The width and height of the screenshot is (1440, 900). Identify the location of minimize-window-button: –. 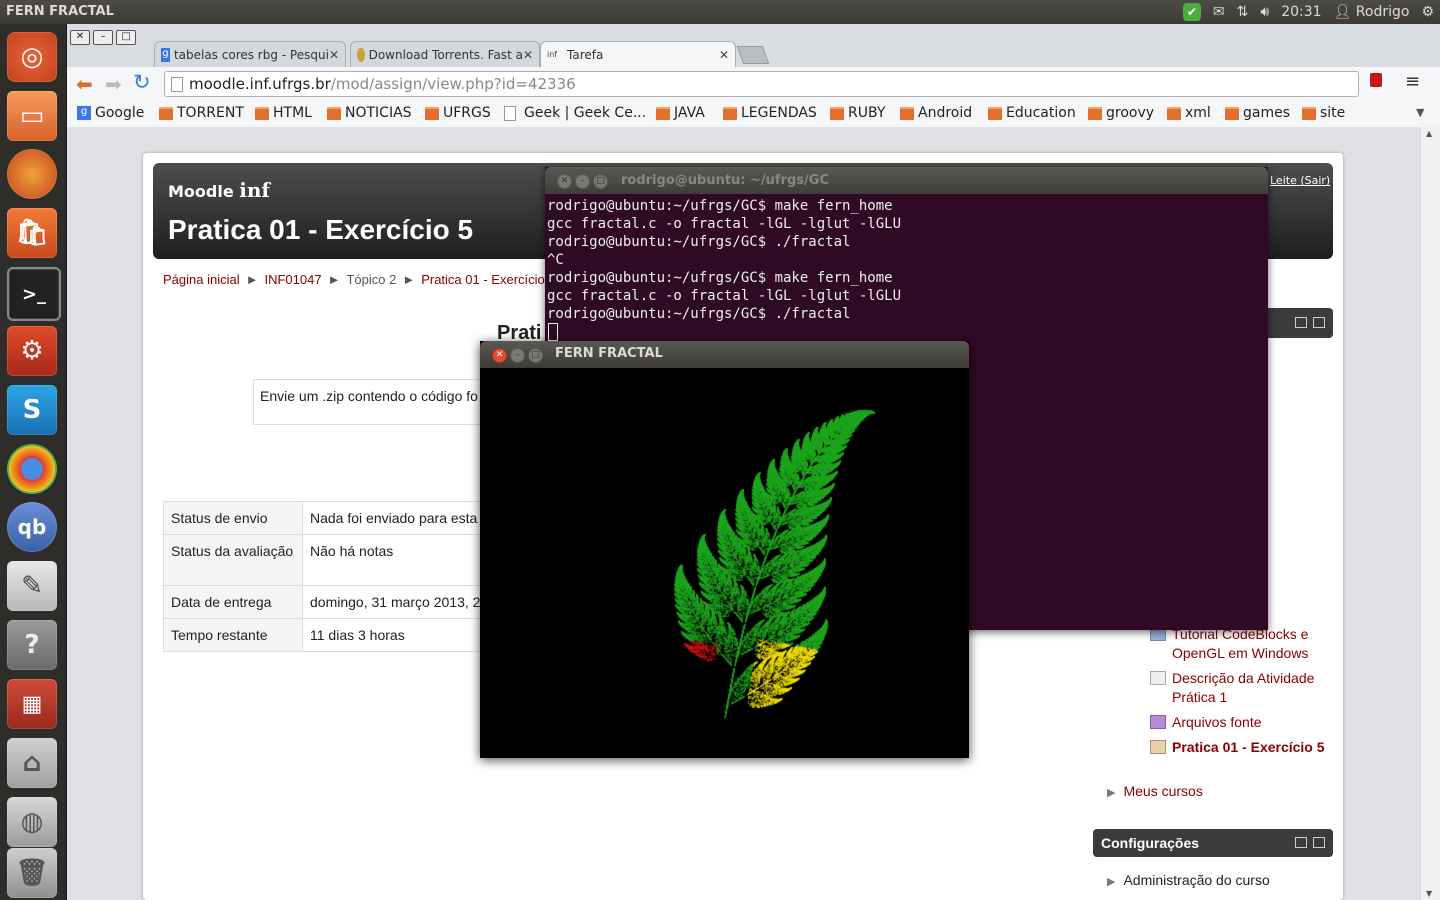
(103, 37).